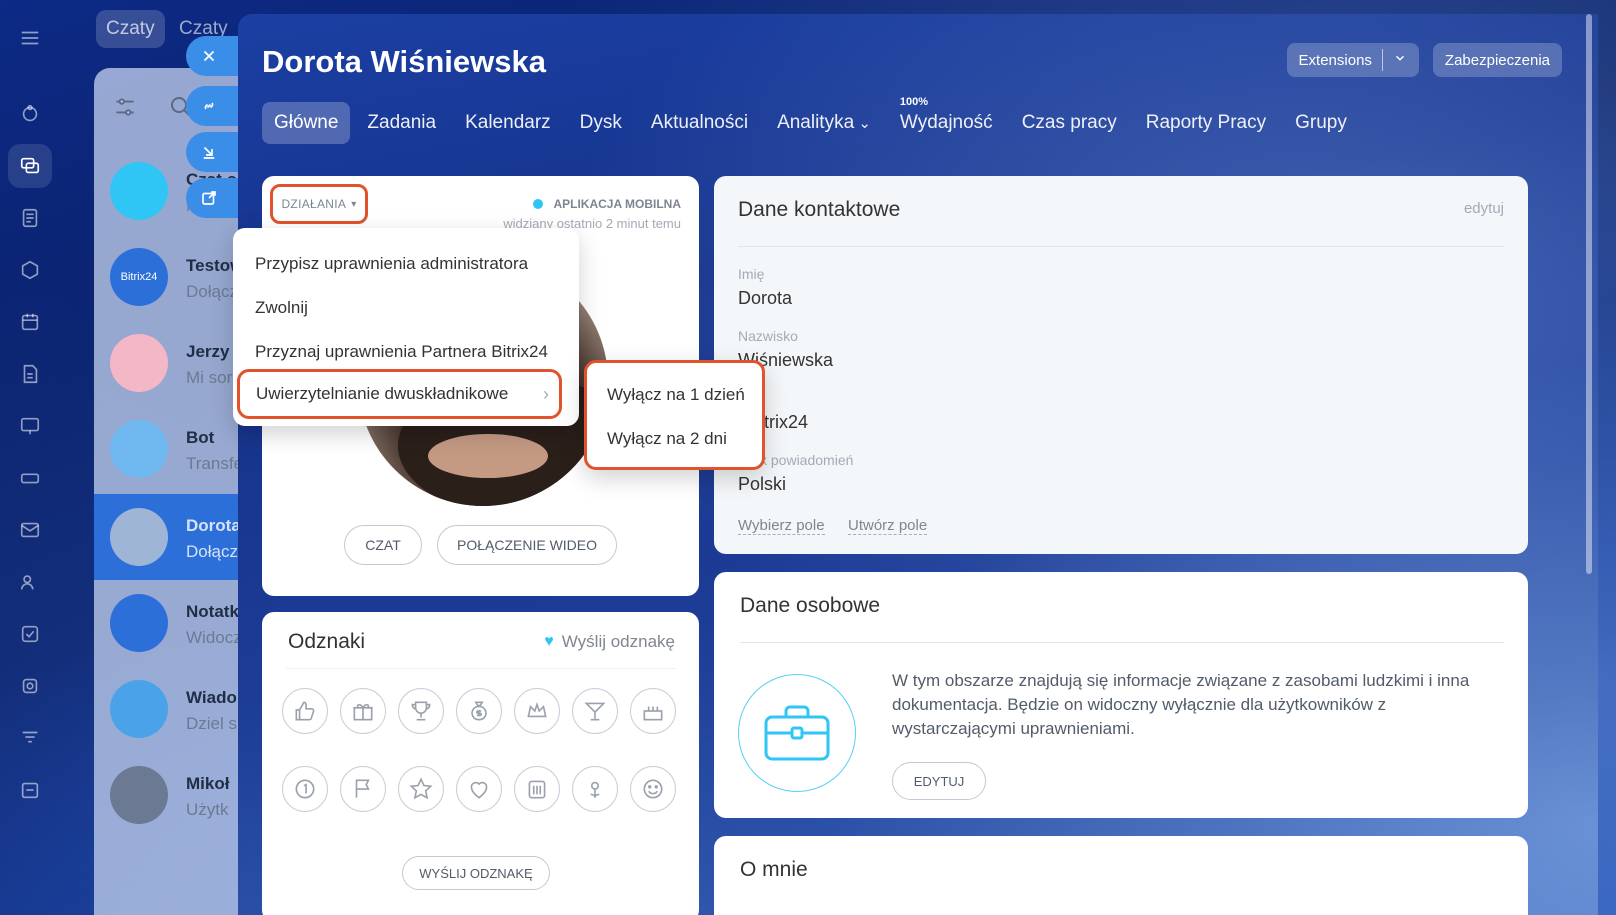  Describe the element at coordinates (768, 336) in the screenshot. I see `last-name-label: Nazwisko` at that location.